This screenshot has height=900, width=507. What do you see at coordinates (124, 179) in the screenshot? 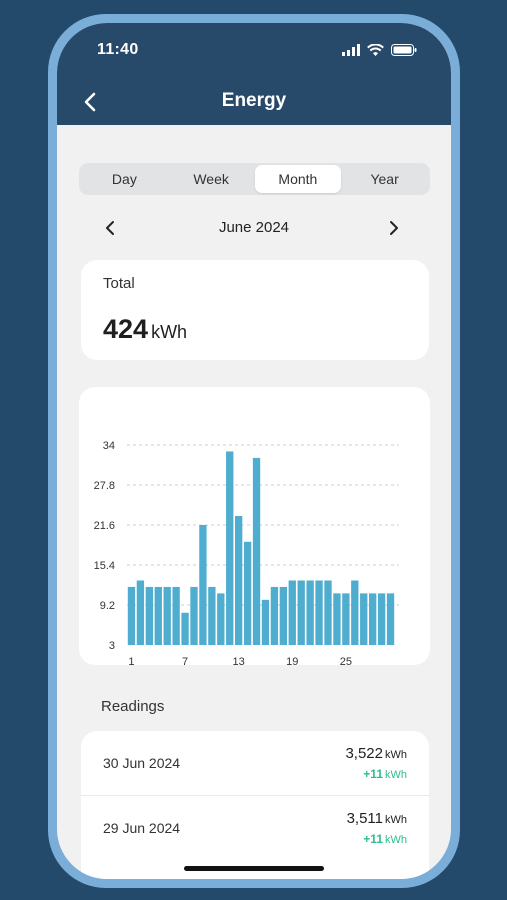
I see `tab-day: Day` at bounding box center [124, 179].